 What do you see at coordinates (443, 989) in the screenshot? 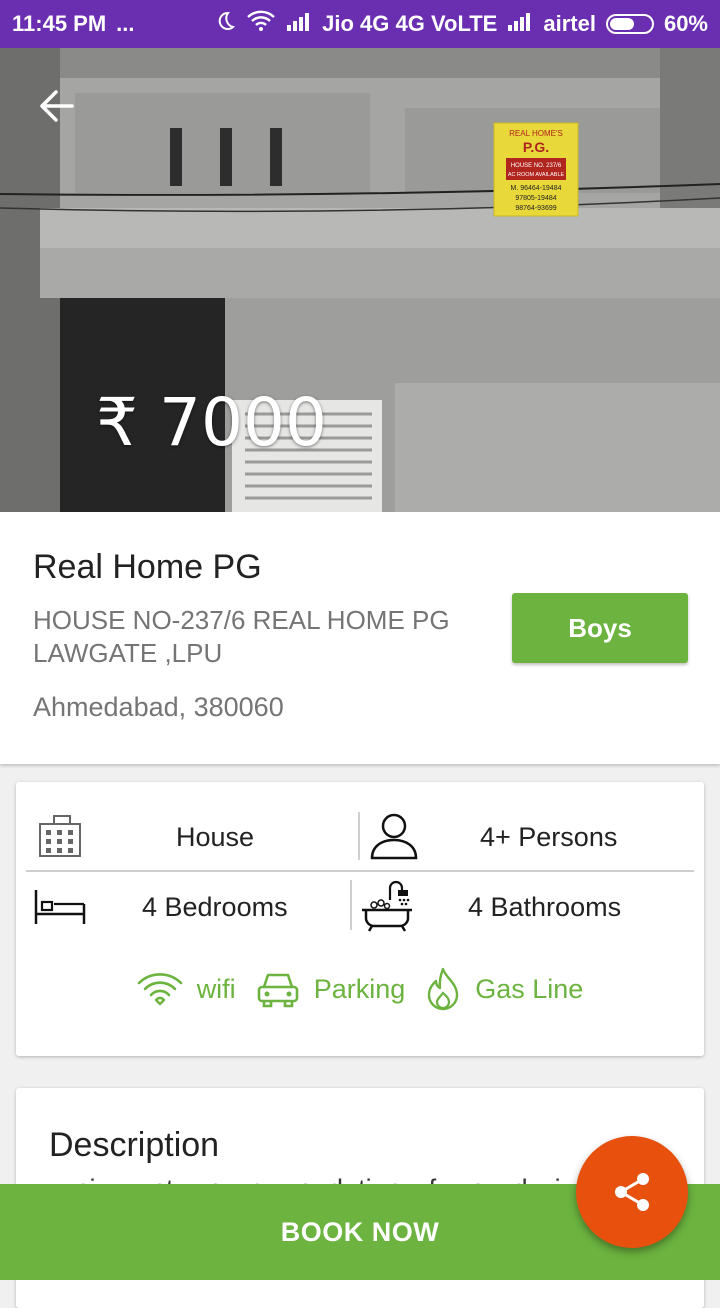
I see `flame-icon` at bounding box center [443, 989].